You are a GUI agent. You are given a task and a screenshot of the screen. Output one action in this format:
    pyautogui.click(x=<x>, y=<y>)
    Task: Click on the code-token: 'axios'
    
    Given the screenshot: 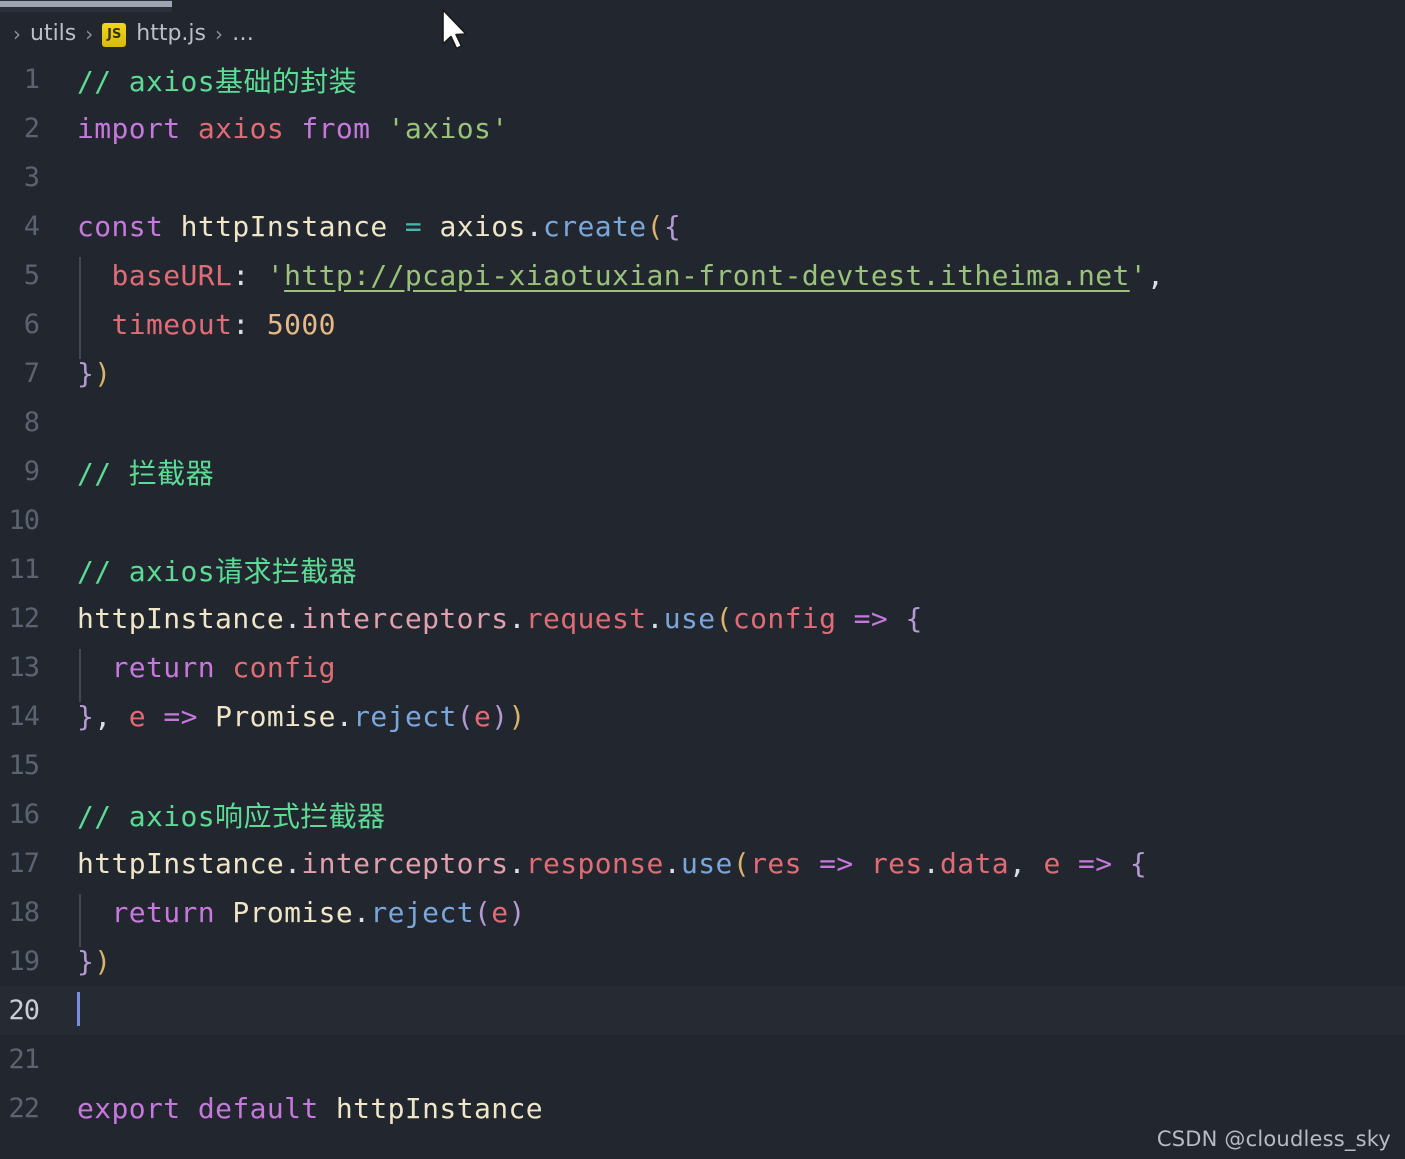 What is the action you would take?
    pyautogui.click(x=448, y=128)
    